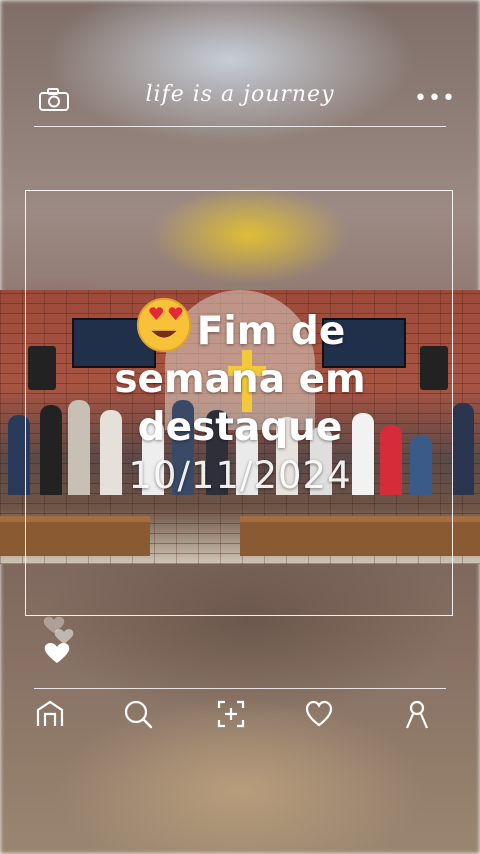 The width and height of the screenshot is (480, 854). Describe the element at coordinates (240, 379) in the screenshot. I see `post-title-line-2: semana em` at that location.